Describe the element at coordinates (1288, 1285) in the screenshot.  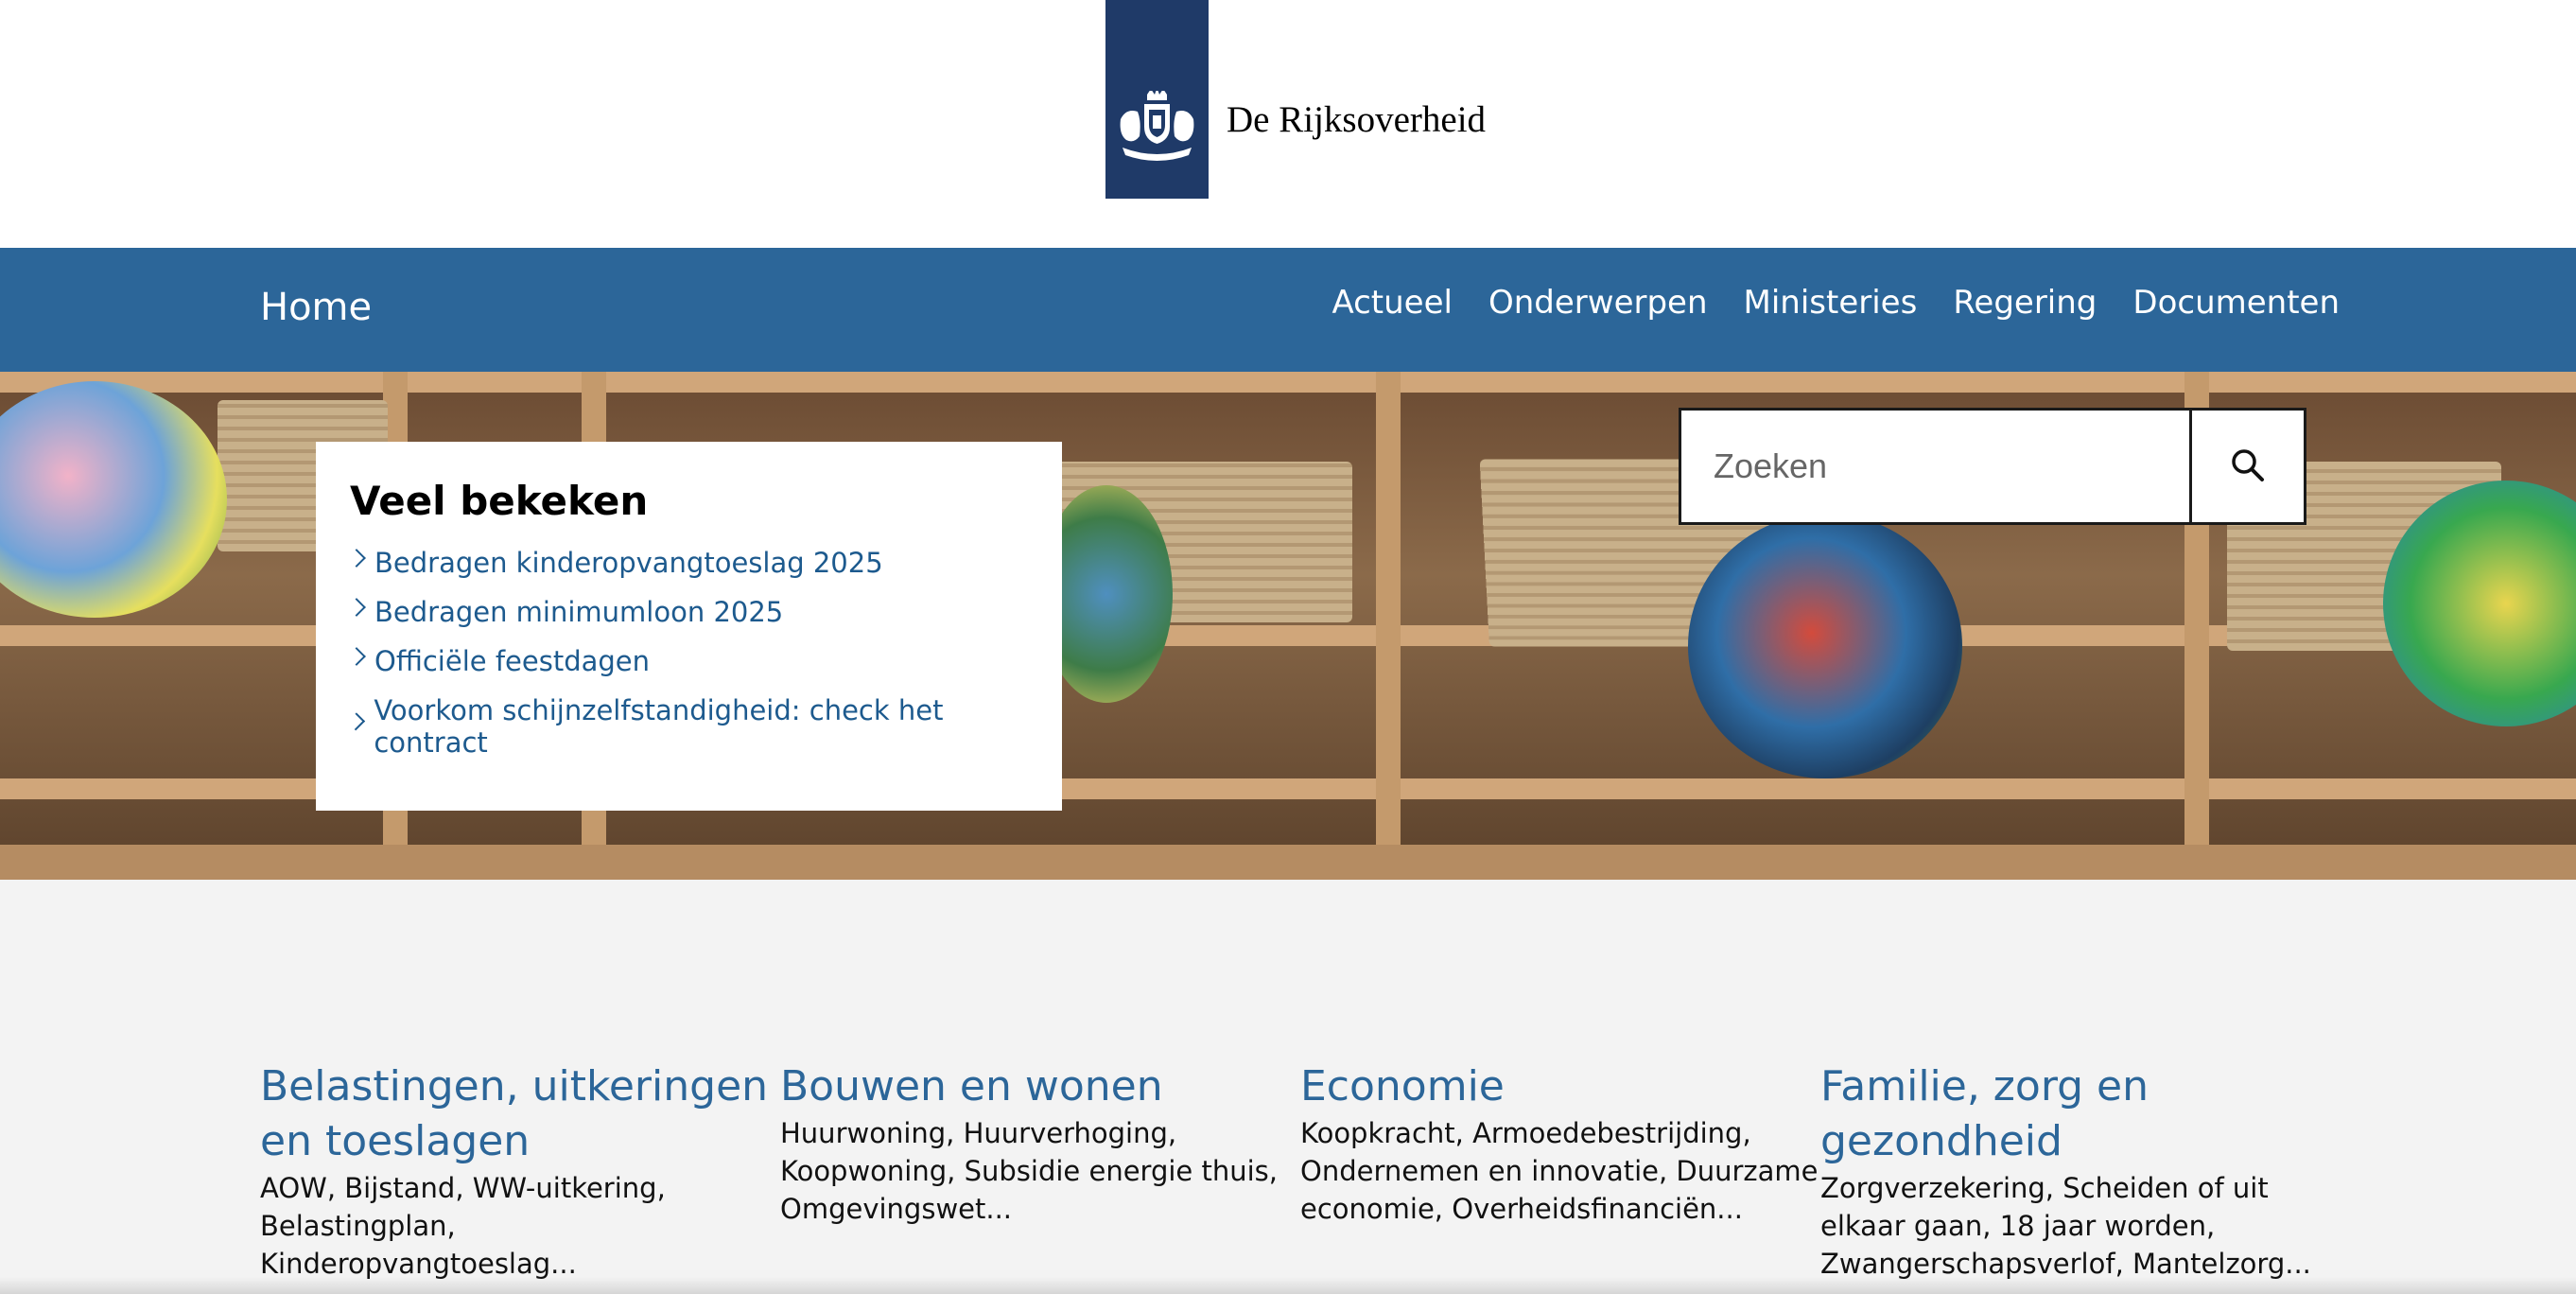
I see `page-bottom-edge` at that location.